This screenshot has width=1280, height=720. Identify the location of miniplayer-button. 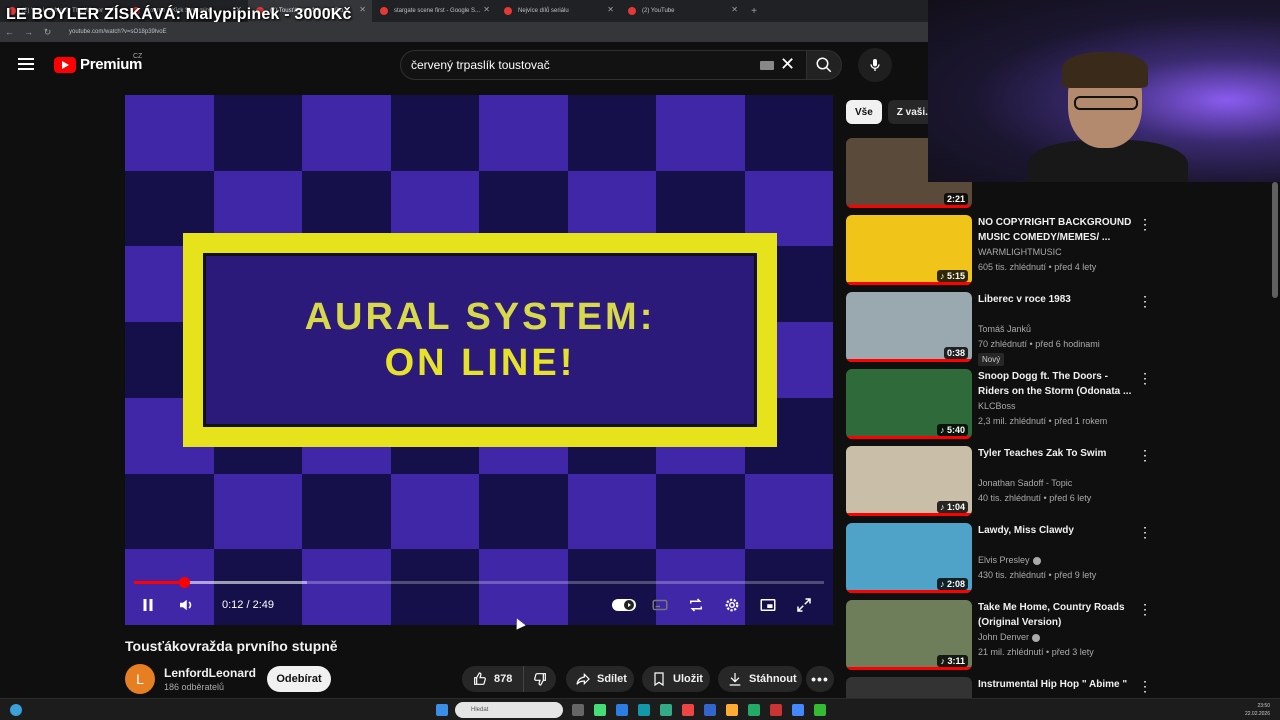
(768, 605).